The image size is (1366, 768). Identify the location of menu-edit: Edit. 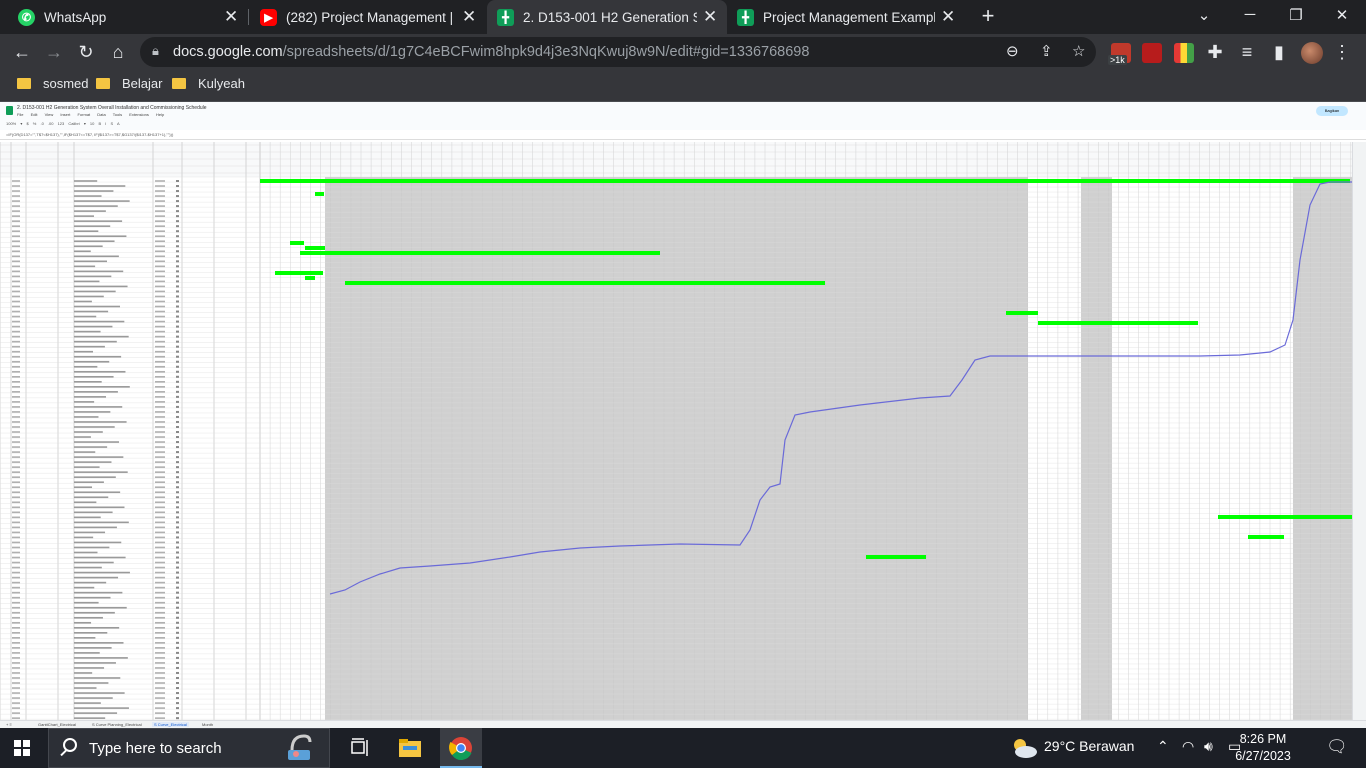
(34, 114).